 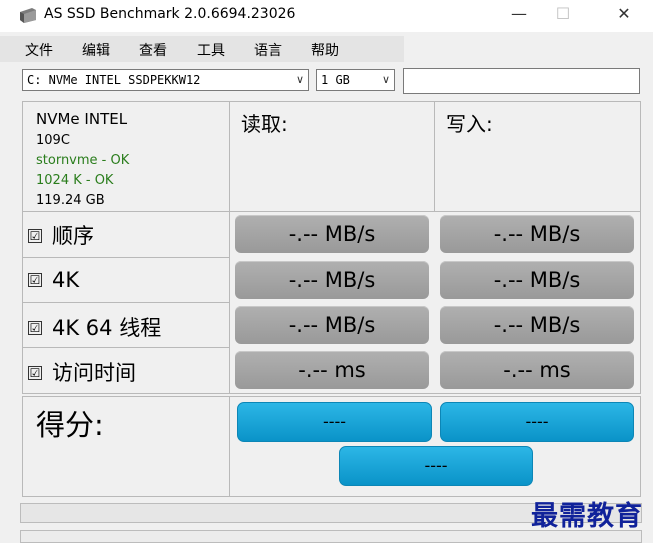 What do you see at coordinates (563, 13) in the screenshot?
I see `maximize-button: ☐` at bounding box center [563, 13].